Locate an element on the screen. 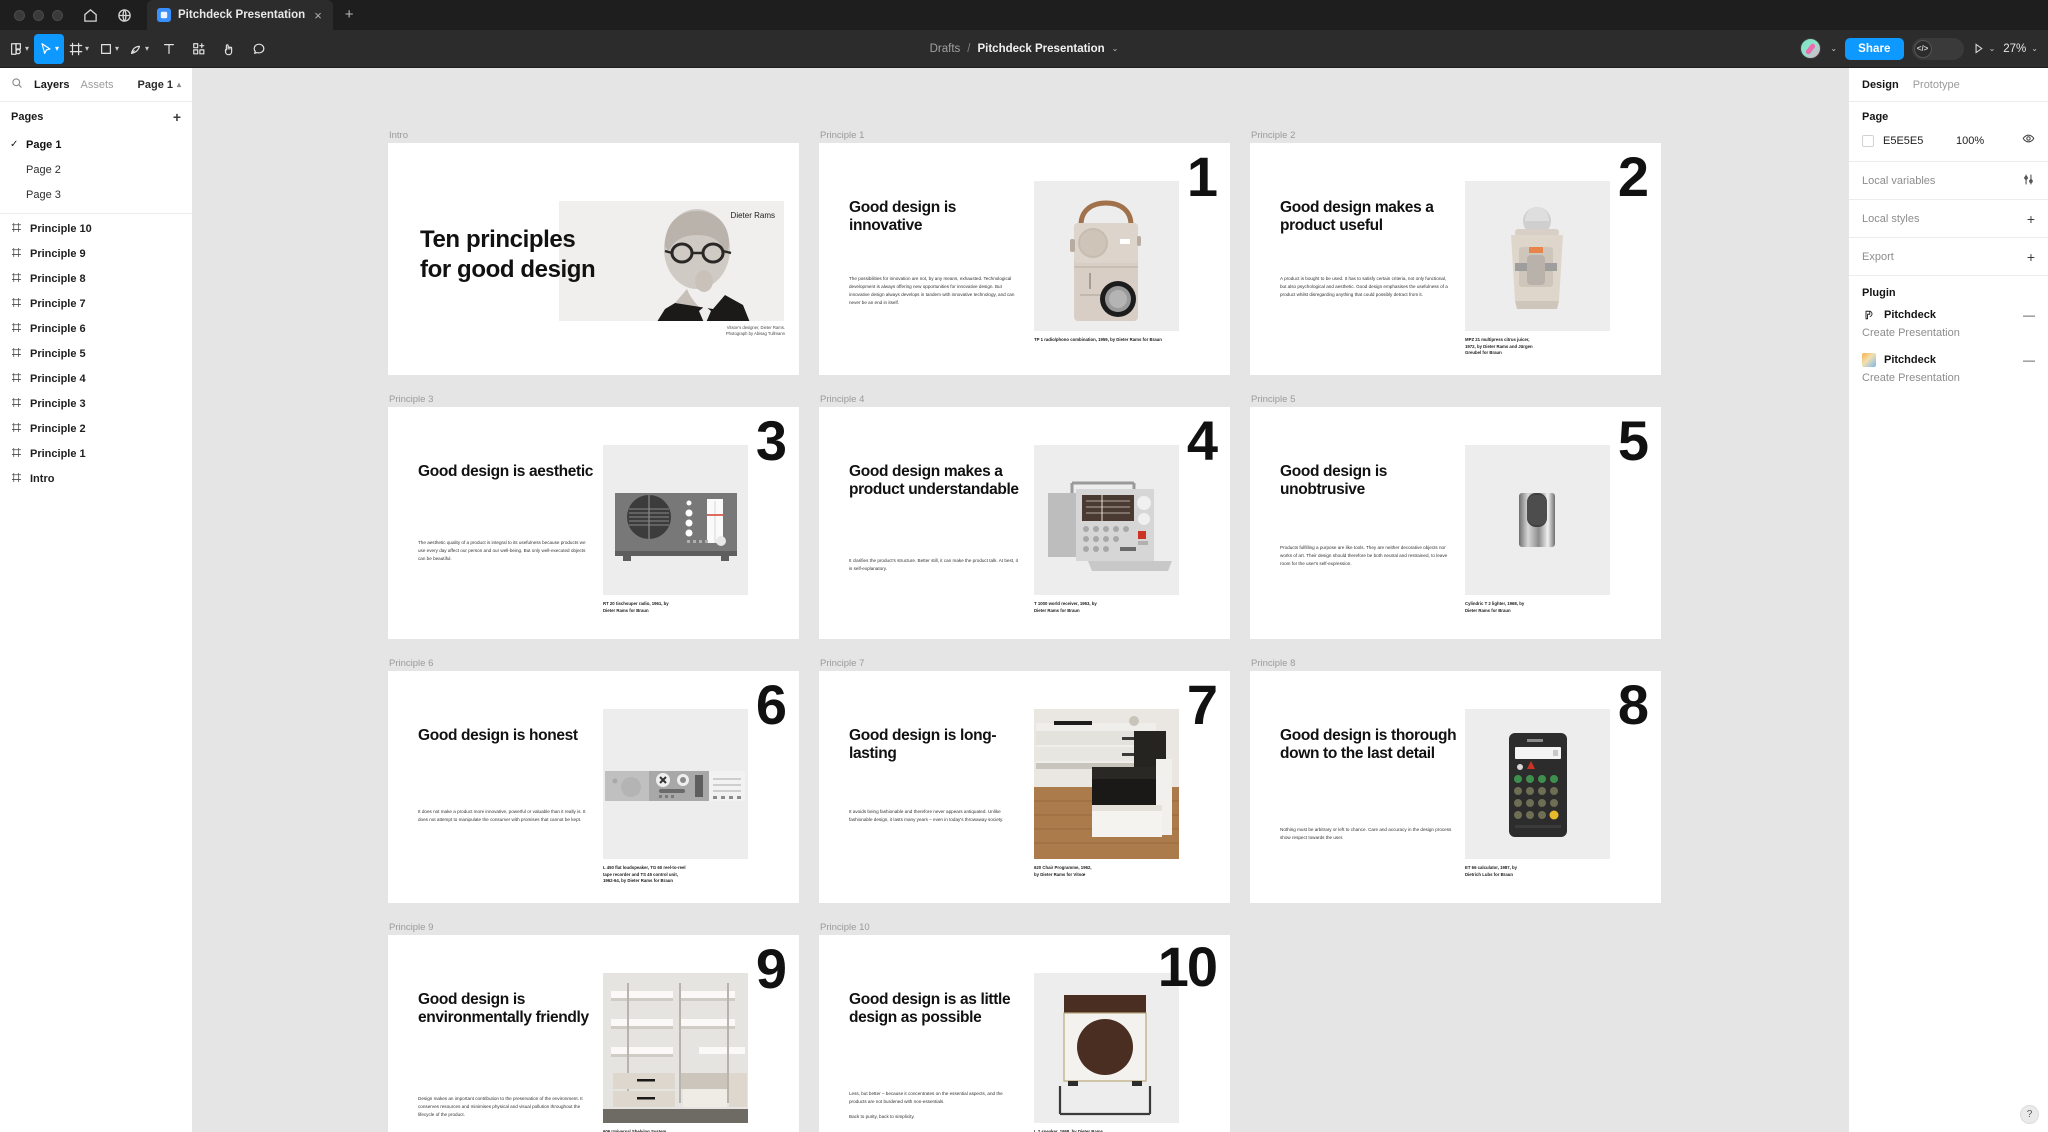 The image size is (2048, 1132). dev-mode-toggle: </> is located at coordinates (1937, 48).